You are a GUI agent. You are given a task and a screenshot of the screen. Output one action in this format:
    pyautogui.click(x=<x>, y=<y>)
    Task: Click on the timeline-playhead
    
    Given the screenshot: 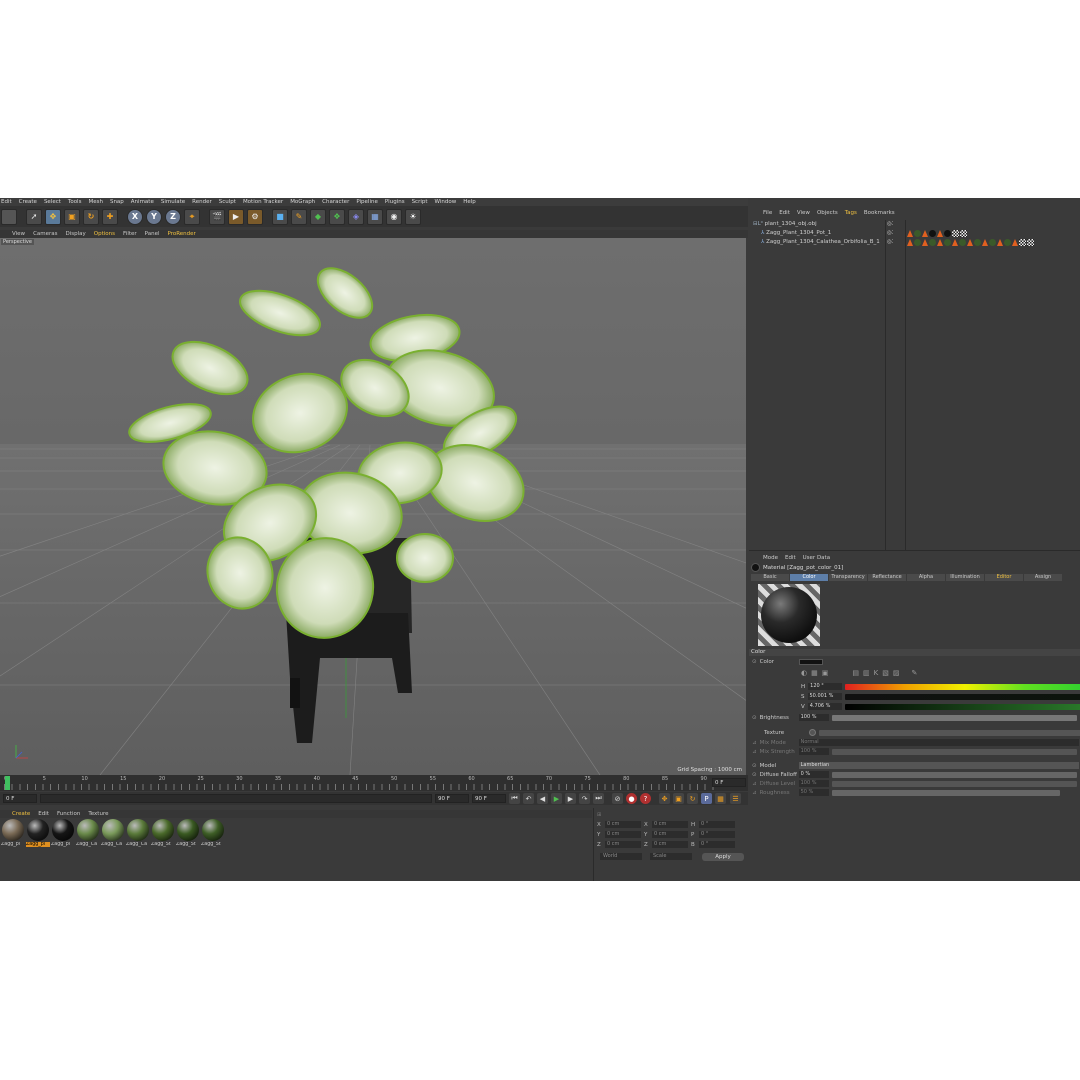 What is the action you would take?
    pyautogui.click(x=7, y=783)
    